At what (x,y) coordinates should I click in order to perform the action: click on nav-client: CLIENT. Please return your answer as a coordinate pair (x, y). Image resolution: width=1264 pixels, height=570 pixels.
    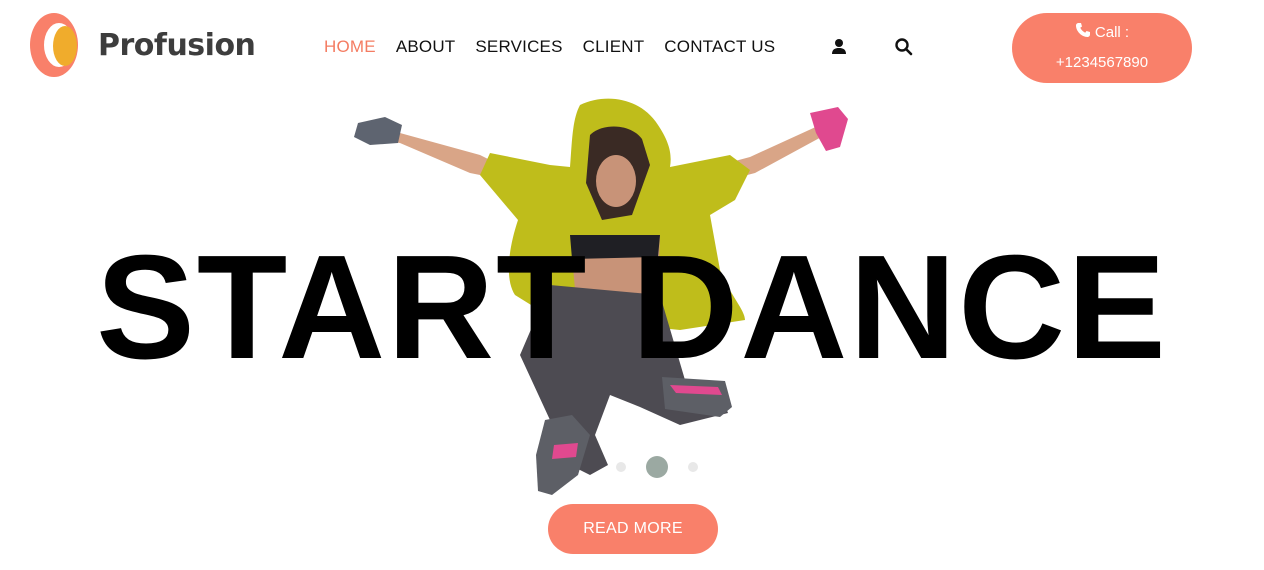
    Looking at the image, I should click on (614, 47).